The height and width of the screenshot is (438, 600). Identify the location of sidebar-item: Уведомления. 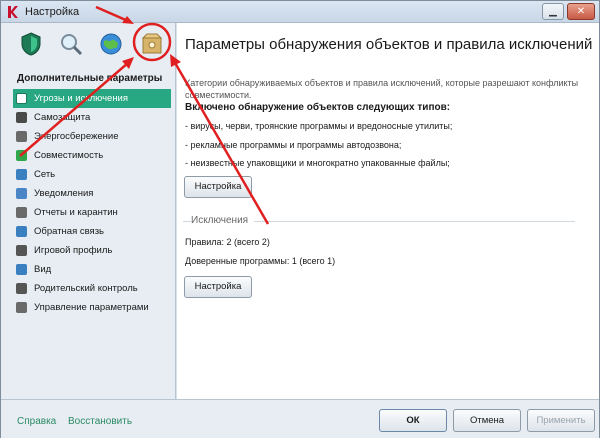
(92, 193).